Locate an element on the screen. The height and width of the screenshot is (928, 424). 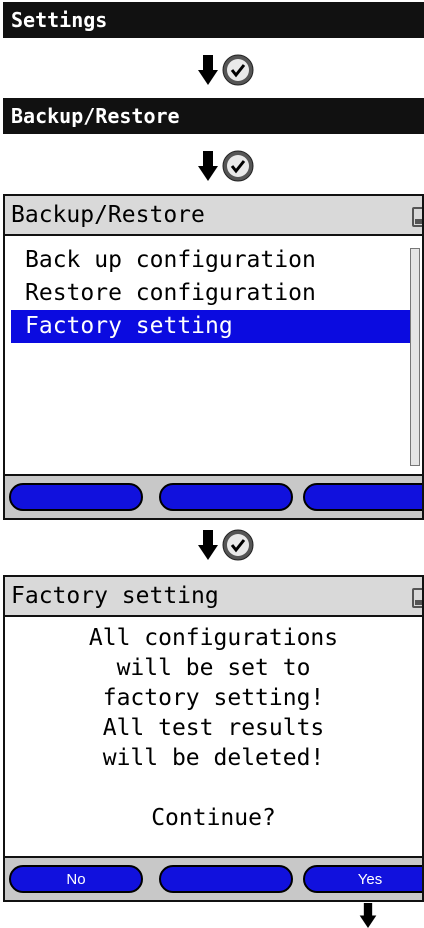
message-line: will be deleted! is located at coordinates (213, 758).